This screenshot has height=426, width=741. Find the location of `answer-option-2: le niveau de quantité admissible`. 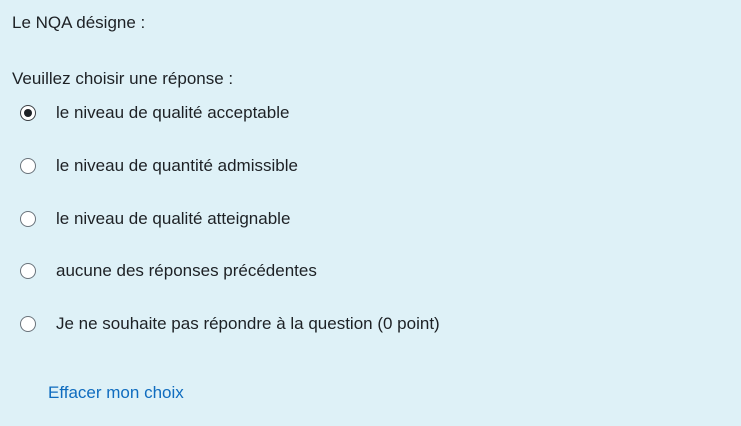

answer-option-2: le niveau de quantité admissible is located at coordinates (230, 166).